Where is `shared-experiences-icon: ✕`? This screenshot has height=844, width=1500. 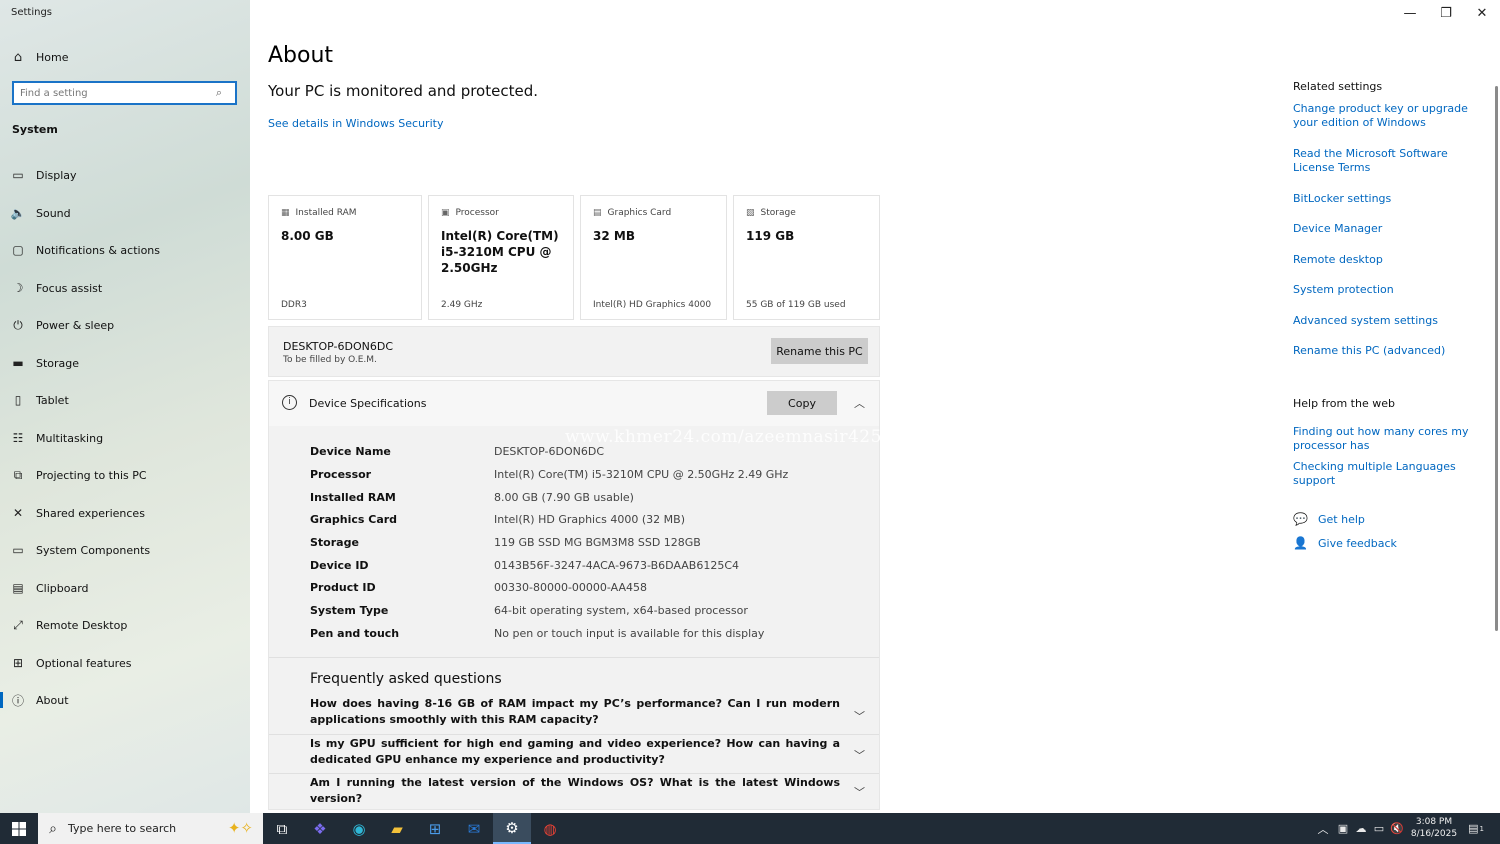
shared-experiences-icon: ✕ is located at coordinates (18, 513).